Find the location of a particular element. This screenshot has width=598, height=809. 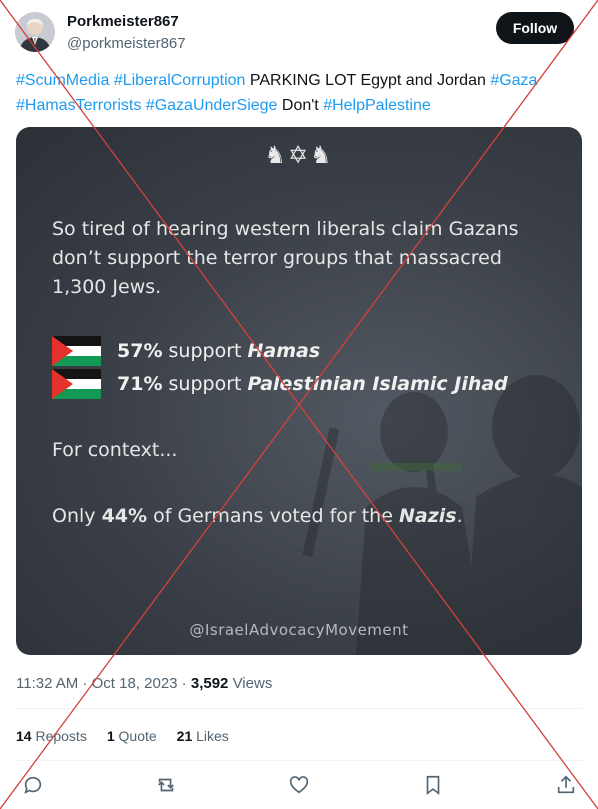

hashtag-gaza: #Gaza is located at coordinates (513, 80).